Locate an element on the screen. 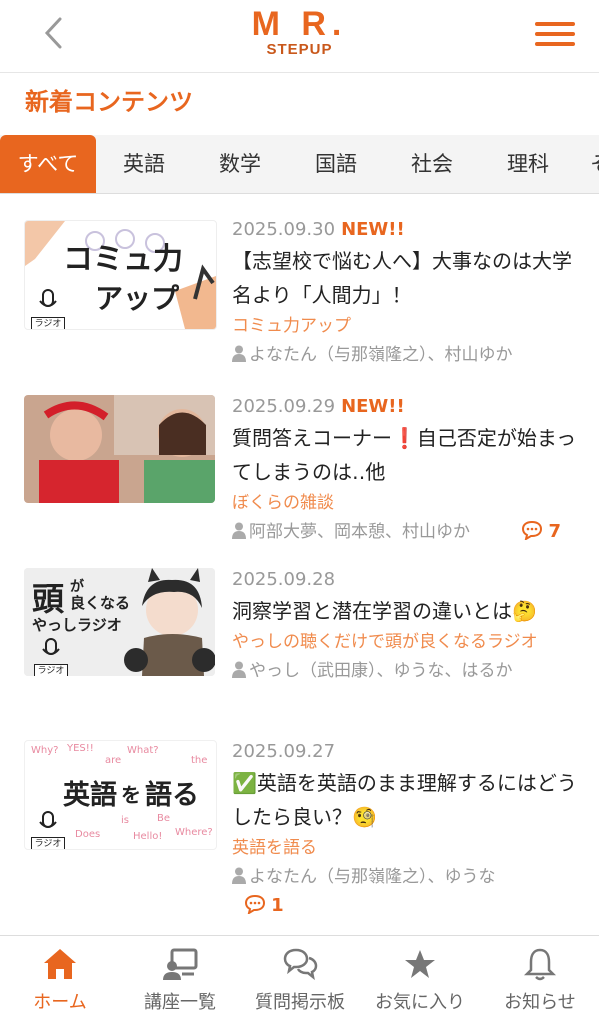 Image resolution: width=599 pixels, height=1024 pixels. logo-main-text: M R. is located at coordinates (299, 24).